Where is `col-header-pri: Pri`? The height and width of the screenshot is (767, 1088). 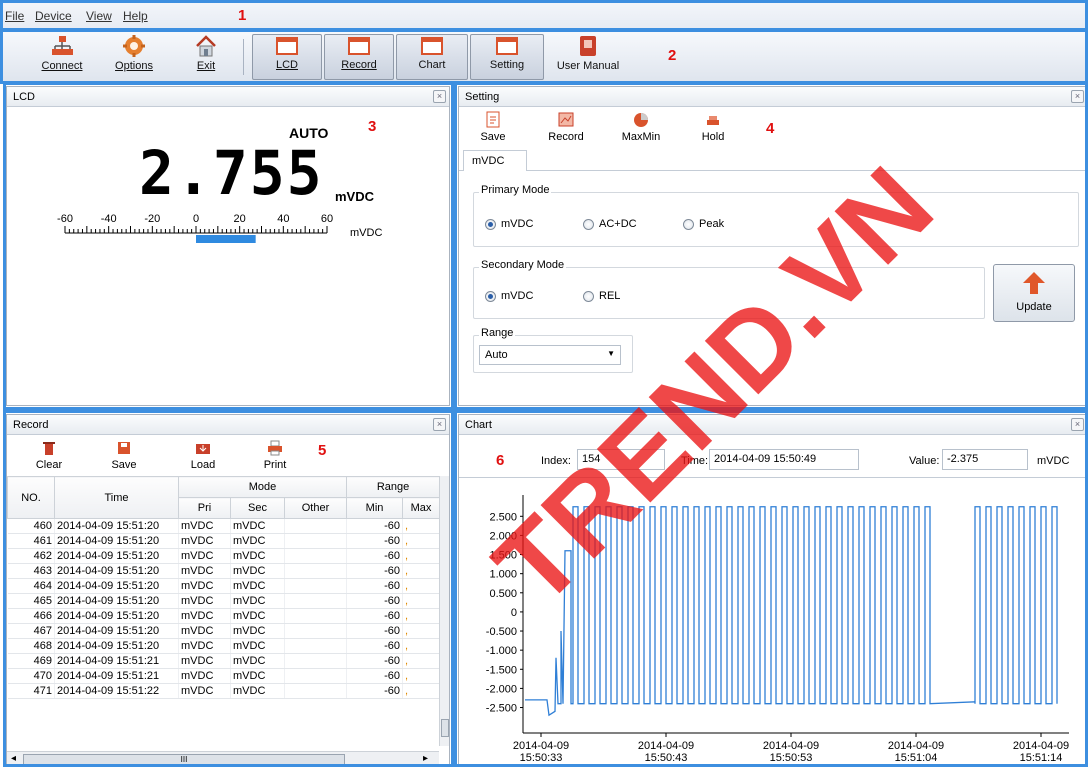 col-header-pri: Pri is located at coordinates (204, 508).